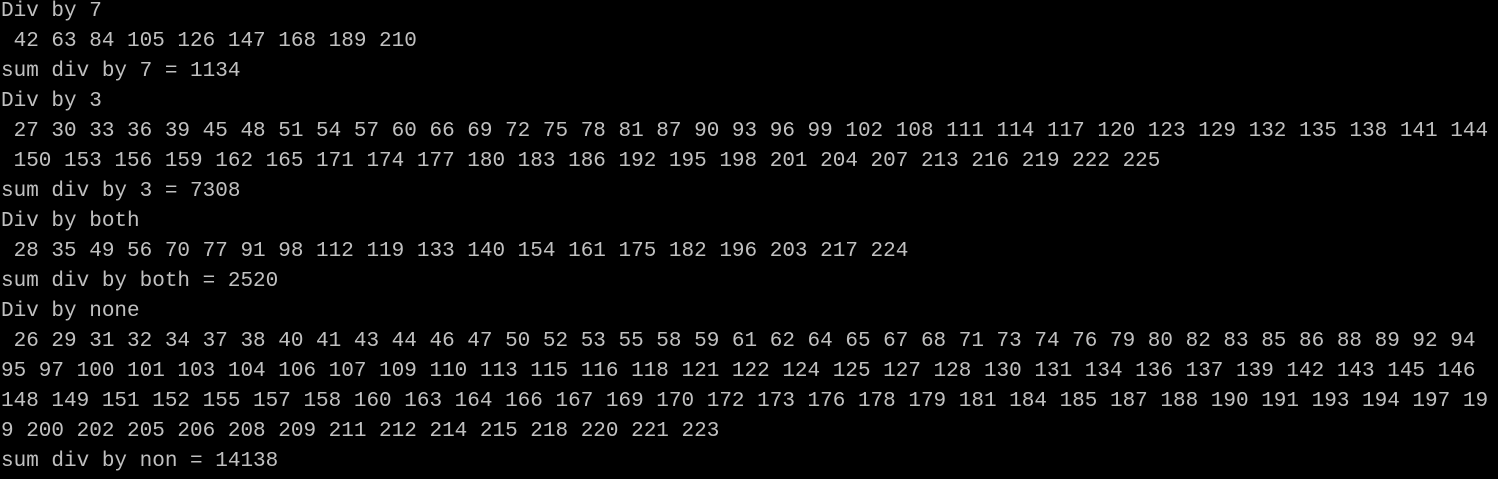 The height and width of the screenshot is (479, 1498). I want to click on console-line-div-by-none-heading: Div by none, so click(70, 311).